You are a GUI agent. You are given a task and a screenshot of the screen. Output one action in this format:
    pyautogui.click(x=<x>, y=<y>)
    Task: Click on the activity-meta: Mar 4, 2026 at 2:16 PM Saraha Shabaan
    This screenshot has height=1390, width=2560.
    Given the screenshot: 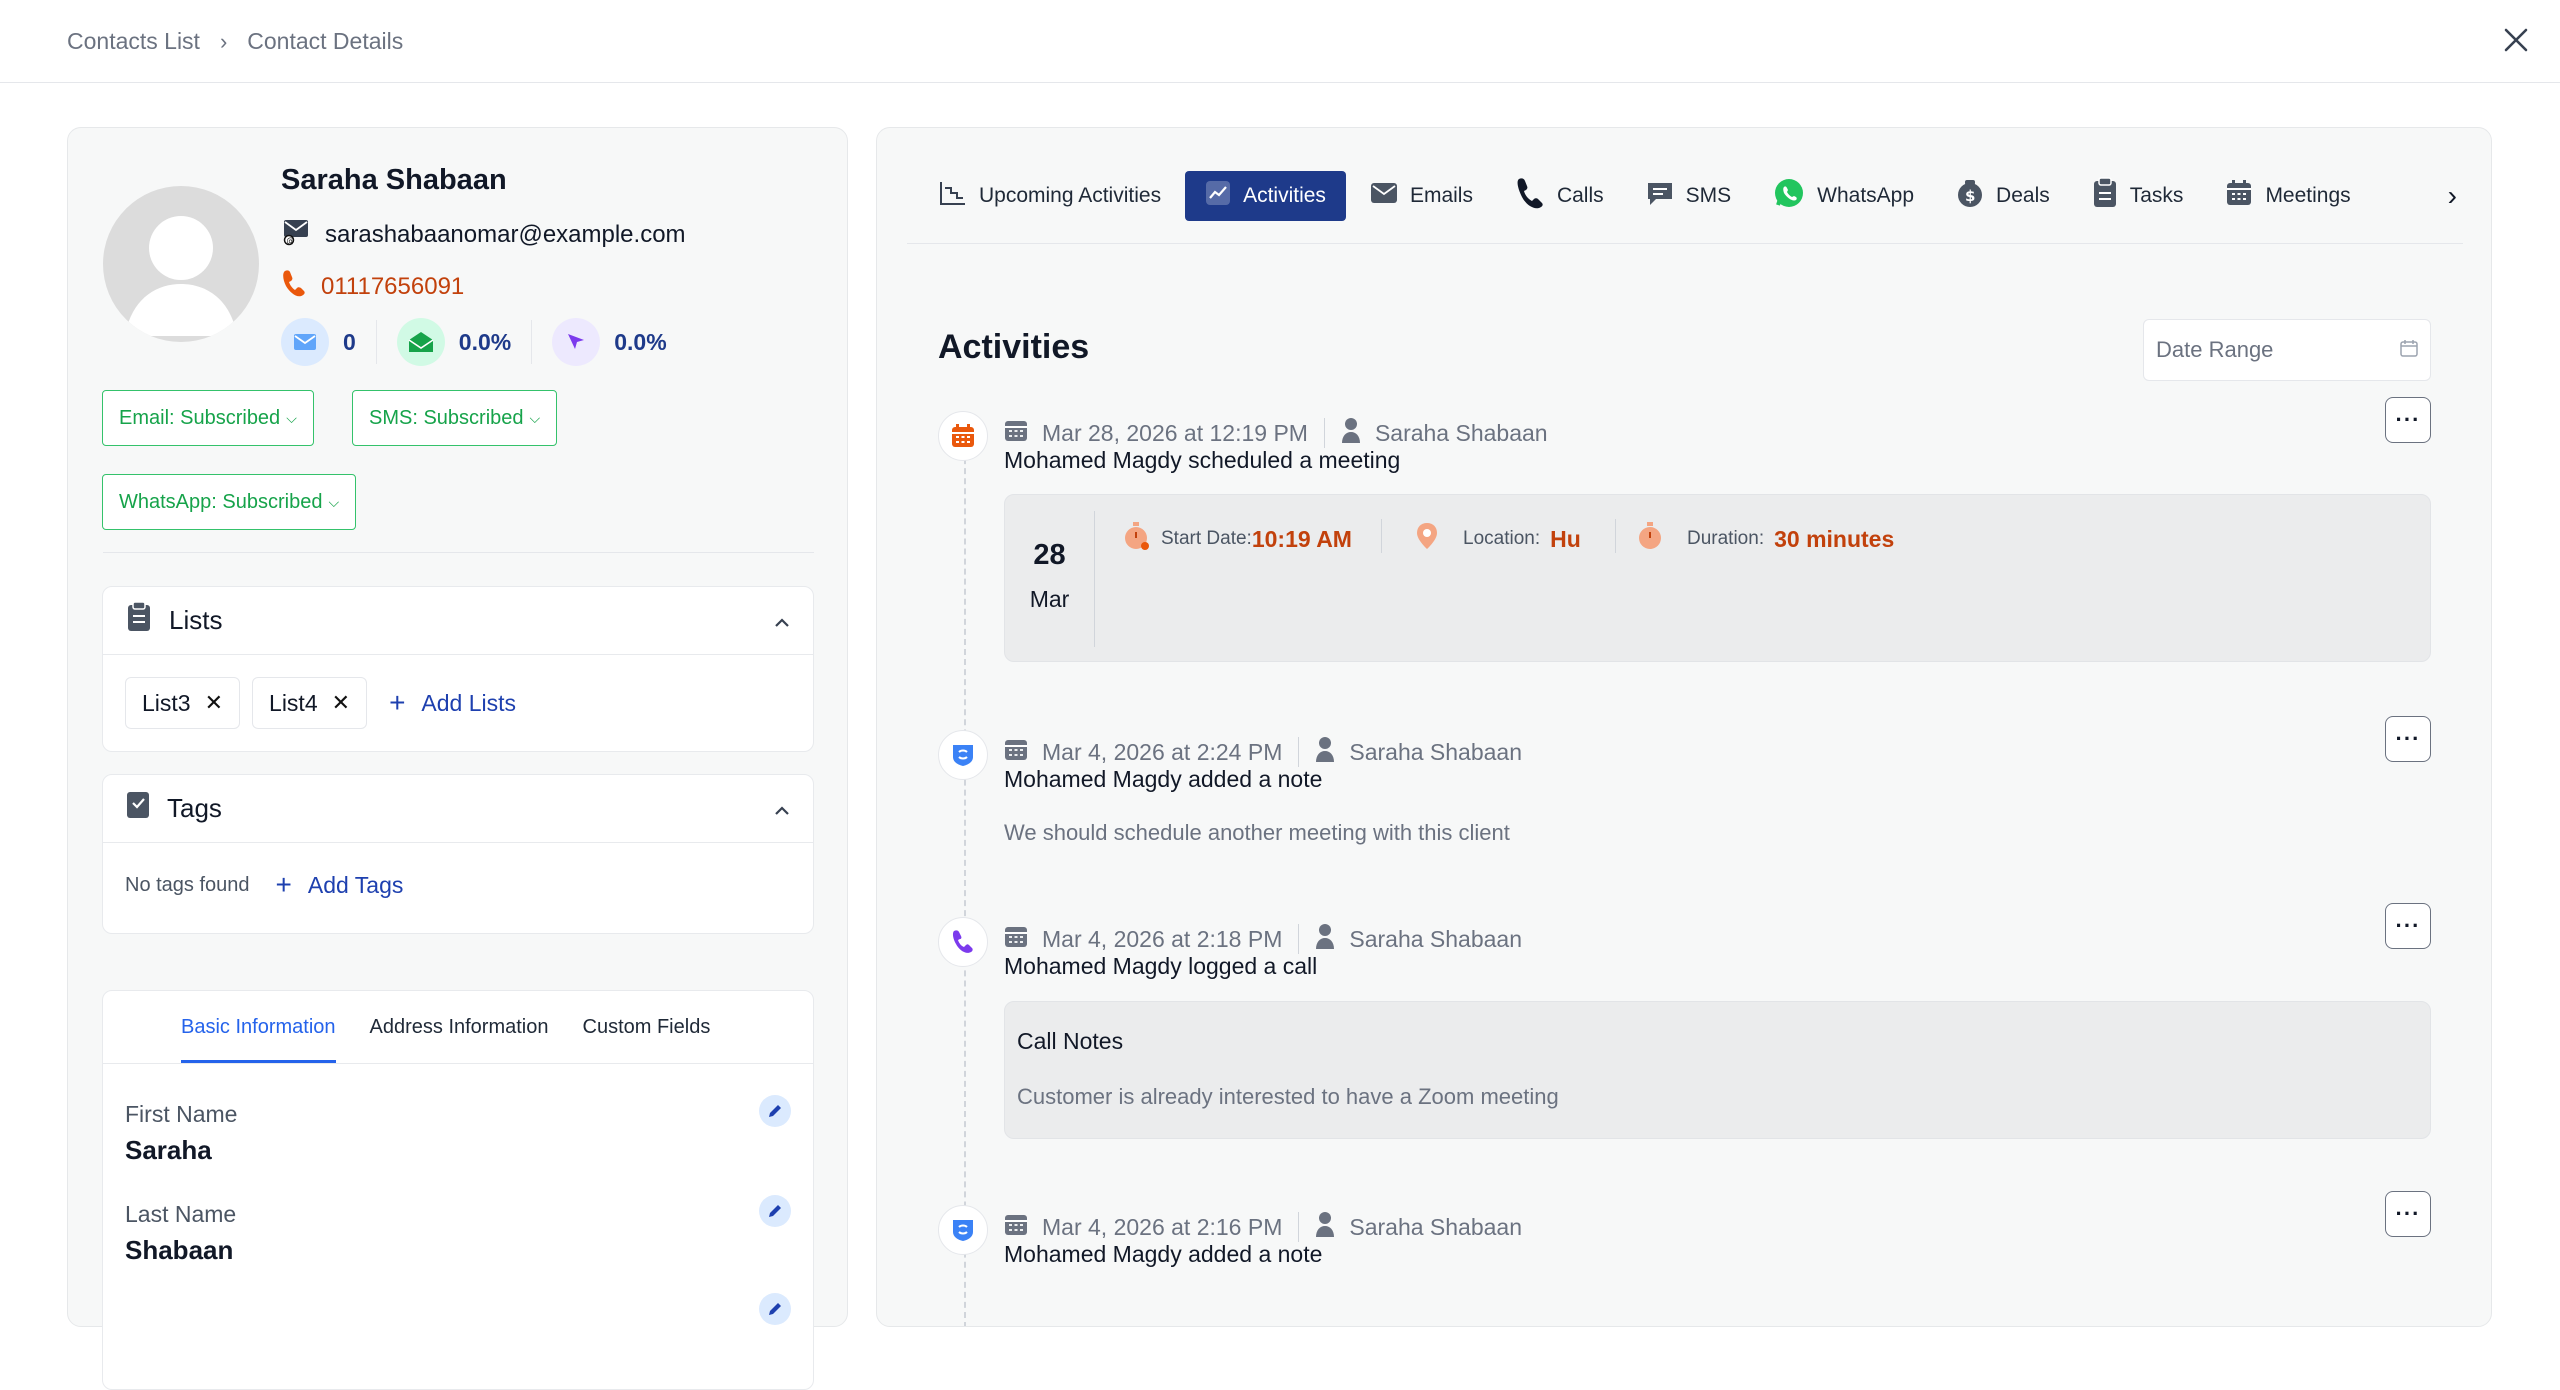 What is the action you would take?
    pyautogui.click(x=1263, y=1227)
    